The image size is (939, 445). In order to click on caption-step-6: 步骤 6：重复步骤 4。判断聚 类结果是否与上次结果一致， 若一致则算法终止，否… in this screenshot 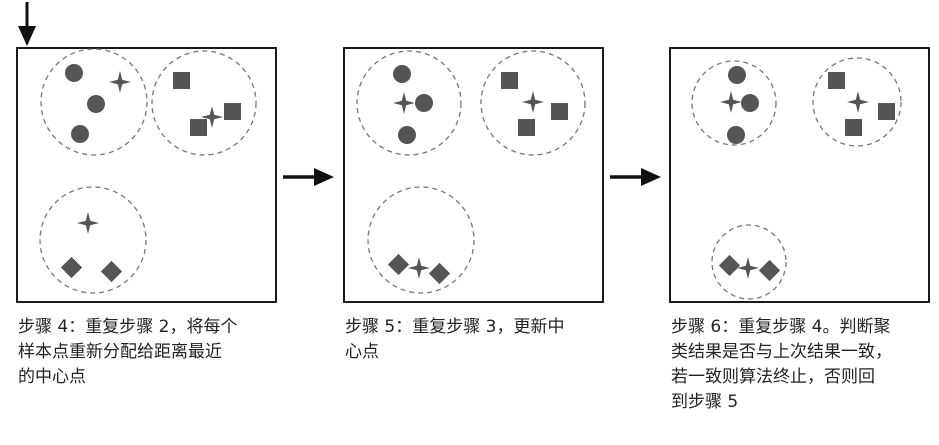, I will do `click(781, 365)`.